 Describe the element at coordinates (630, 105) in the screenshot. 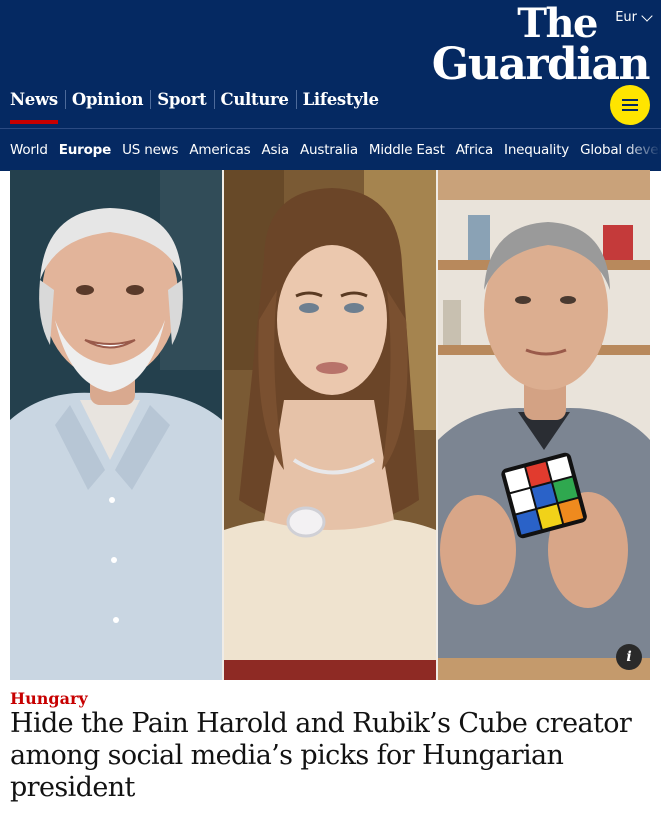

I see `hamburger-menu-icon` at that location.